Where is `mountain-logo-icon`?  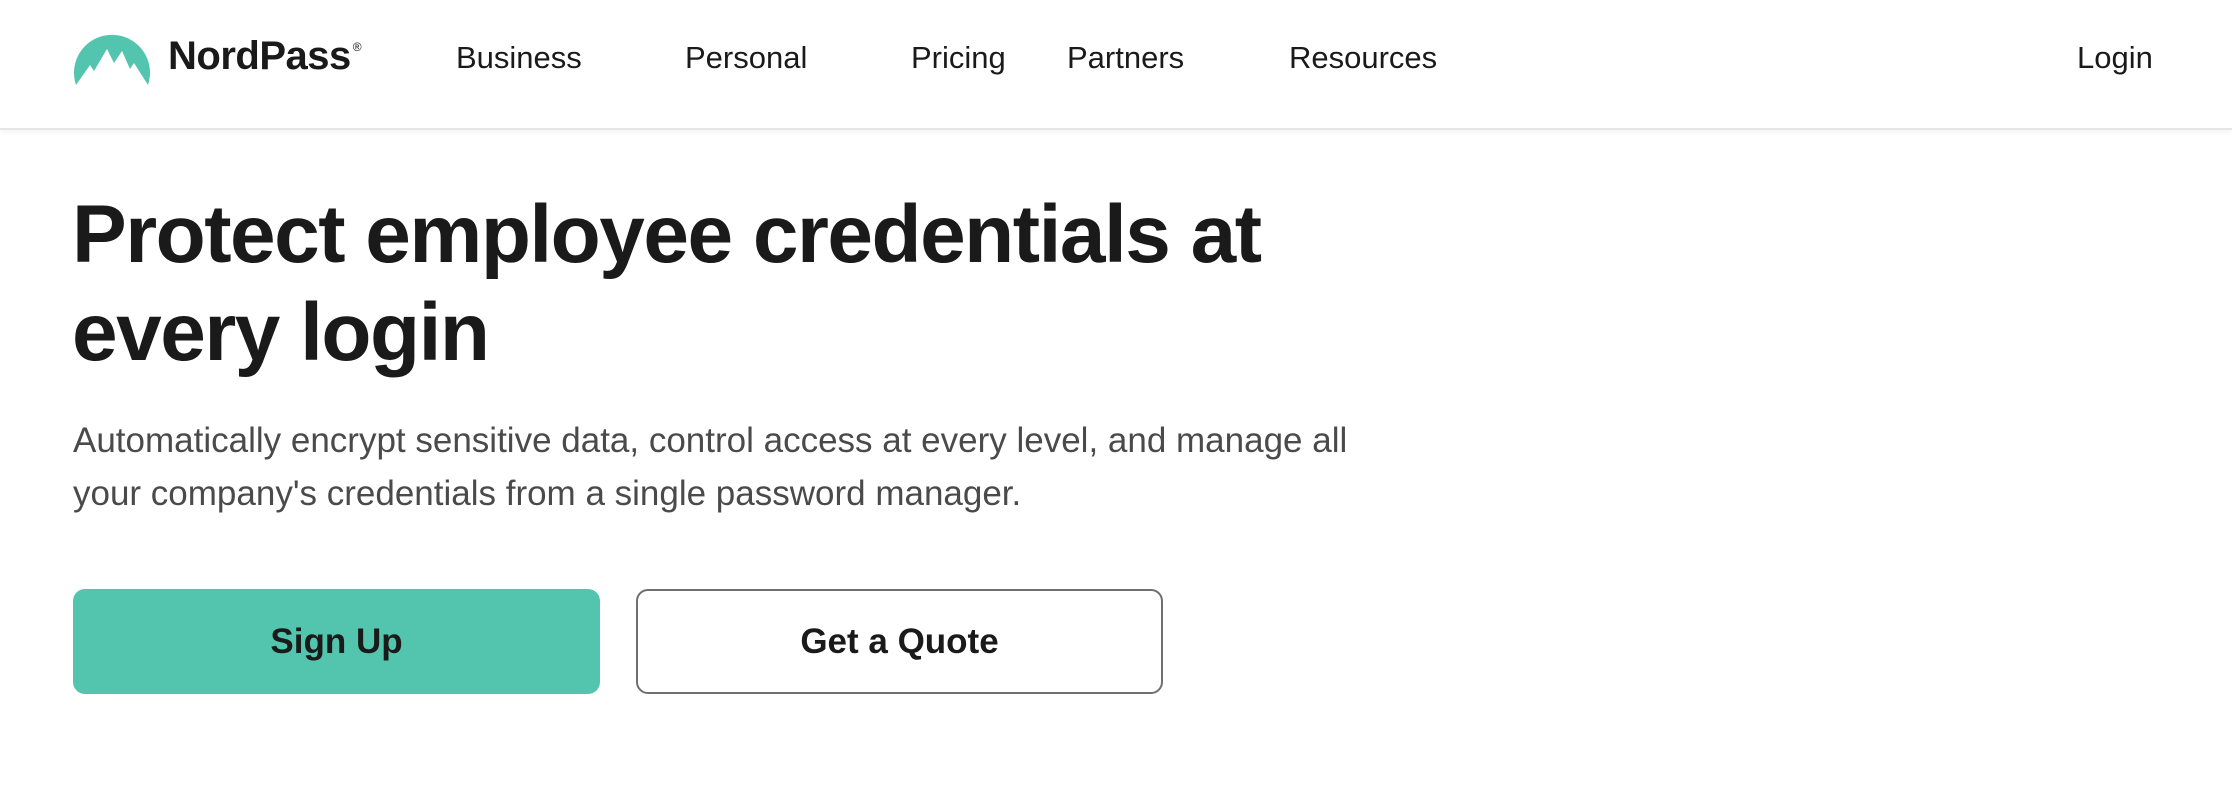 mountain-logo-icon is located at coordinates (112, 59).